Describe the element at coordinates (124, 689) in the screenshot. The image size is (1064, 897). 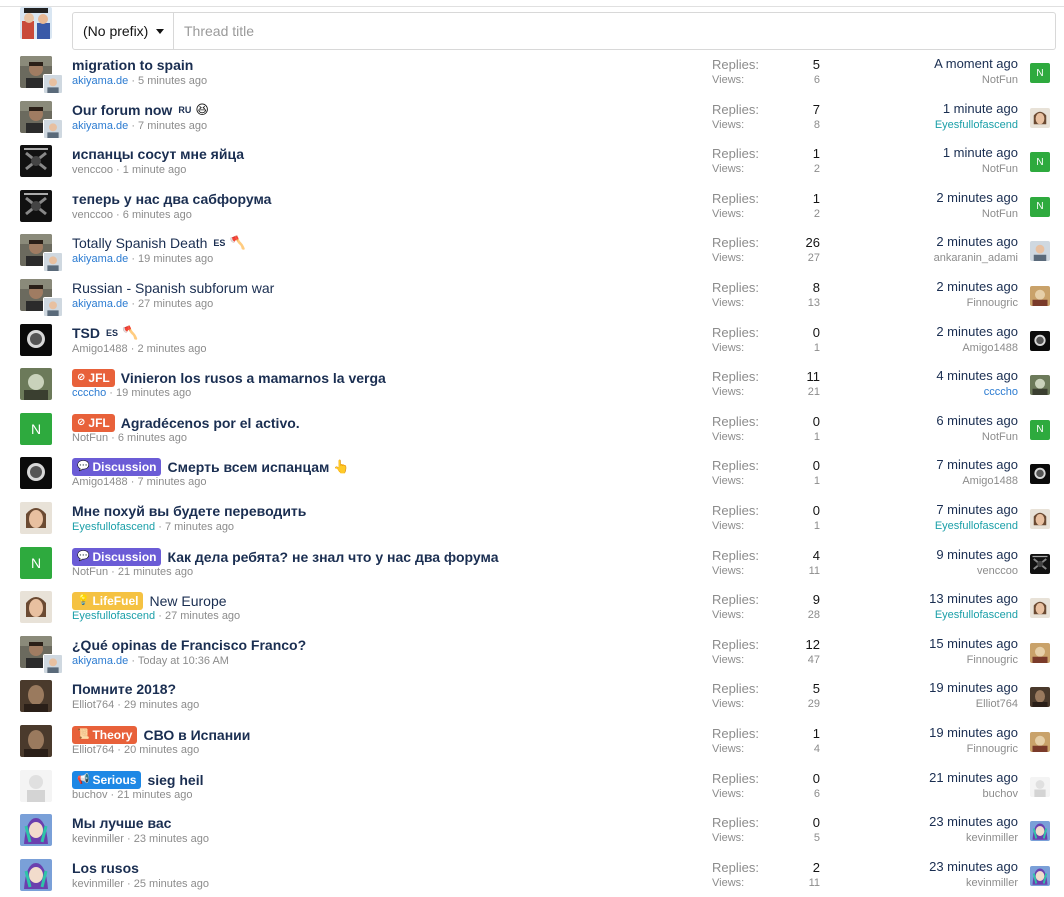
I see `thread-title-link: Помните 2018?` at that location.